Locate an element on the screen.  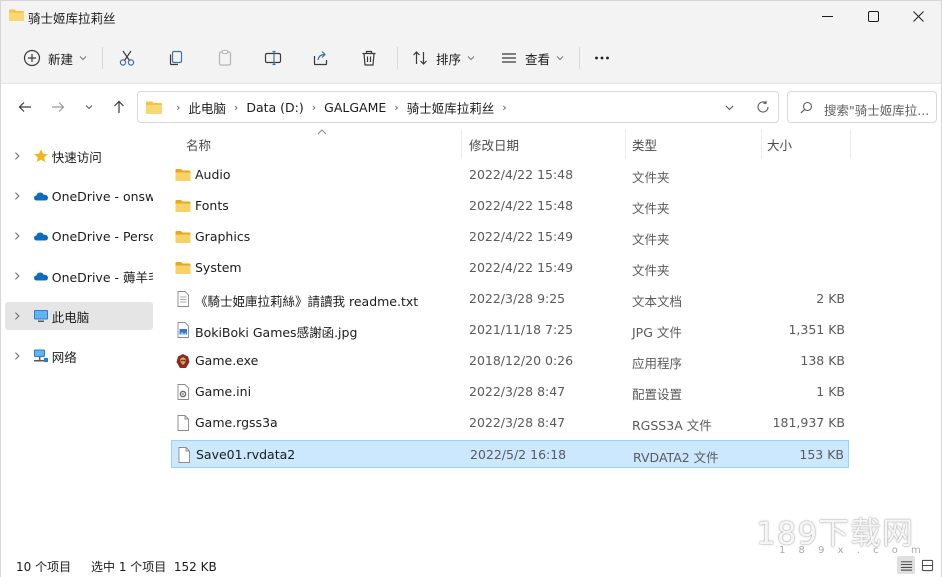
share-button is located at coordinates (321, 58).